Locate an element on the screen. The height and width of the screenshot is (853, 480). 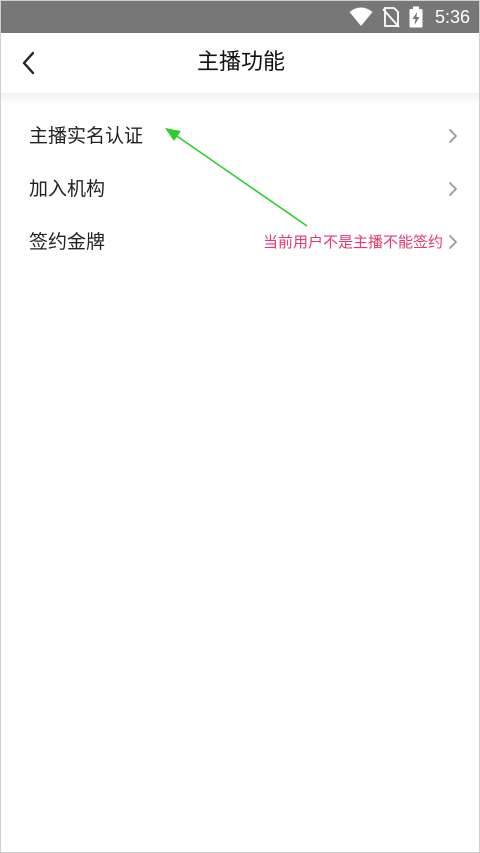
menu-item-anchor-verification: 主播实名认证 is located at coordinates (240, 135).